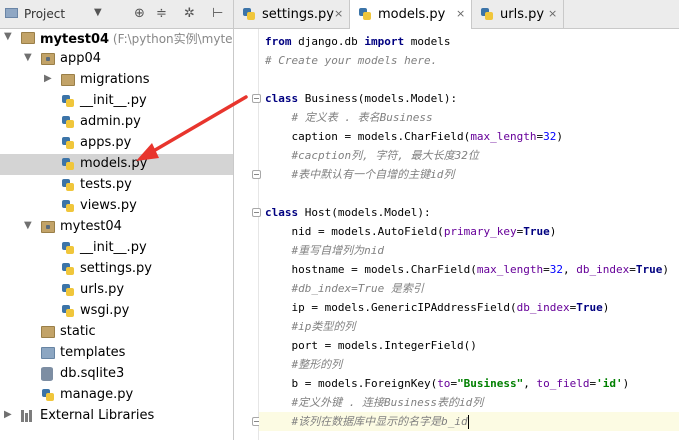 The image size is (679, 440). I want to click on tab-settings-py: settings.py ×, so click(292, 14).